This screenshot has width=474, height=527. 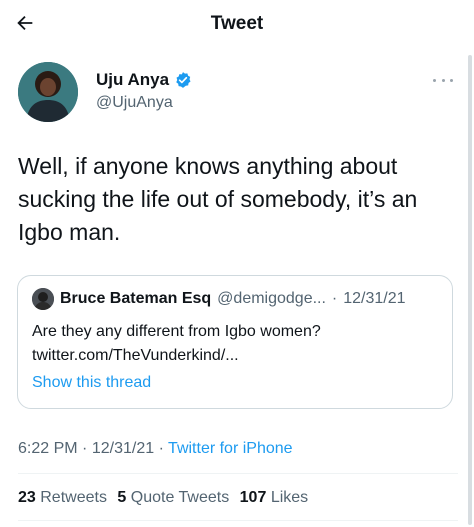 What do you see at coordinates (43, 299) in the screenshot?
I see `quoted-avatar` at bounding box center [43, 299].